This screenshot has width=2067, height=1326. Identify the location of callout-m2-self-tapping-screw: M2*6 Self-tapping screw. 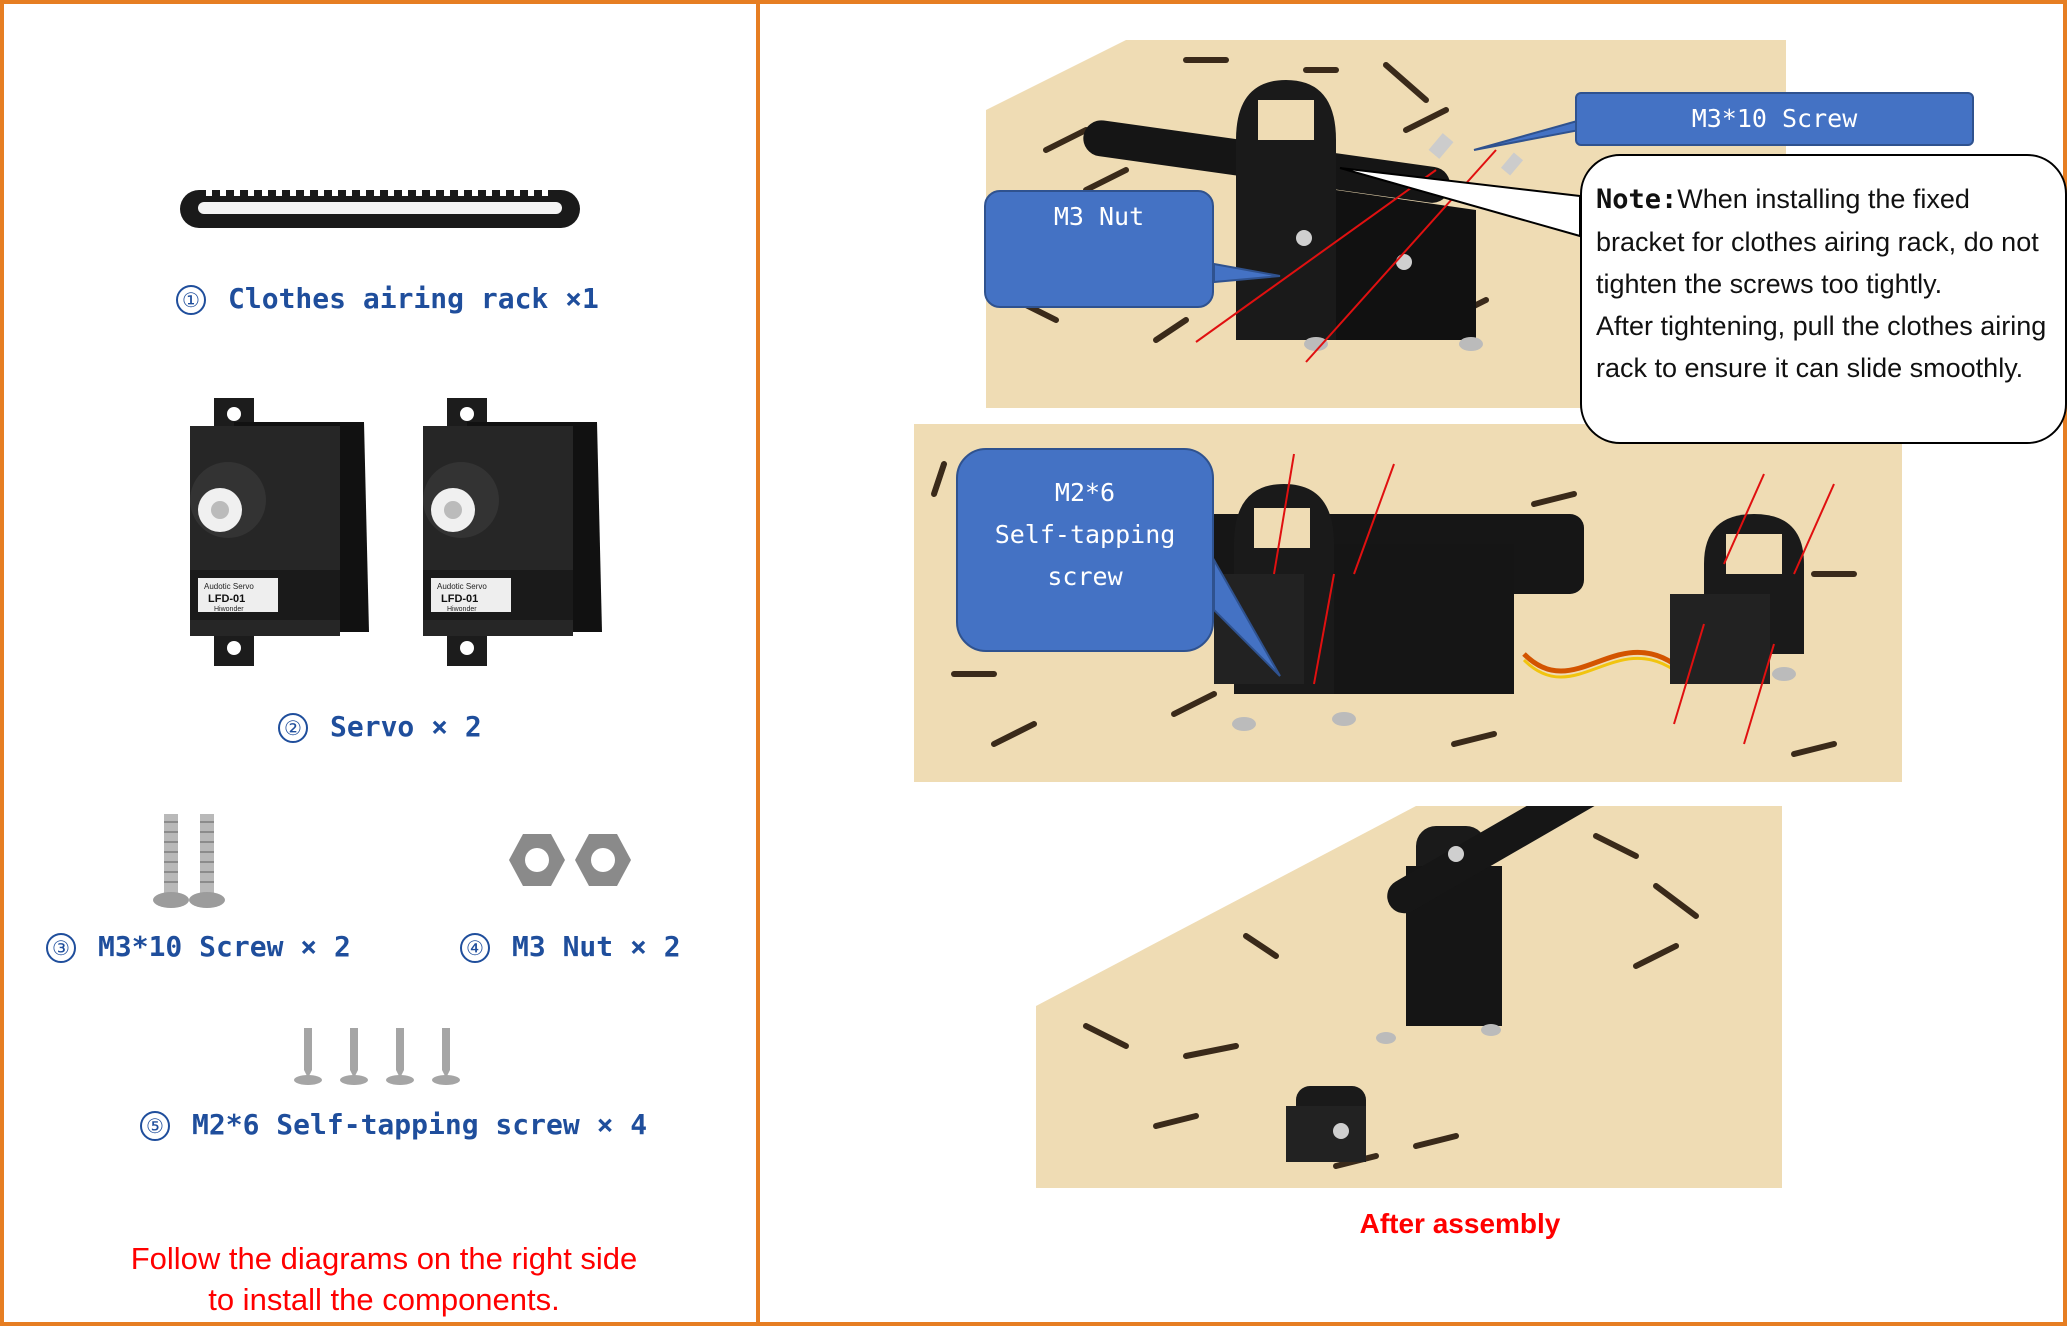
(1085, 550).